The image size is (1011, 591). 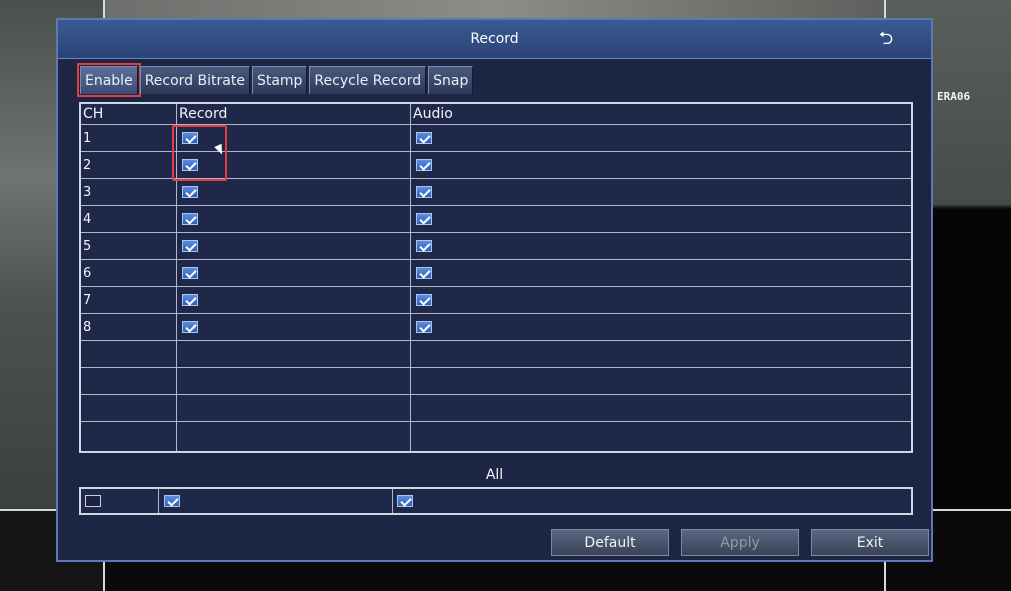 I want to click on channel-number: 7, so click(x=87, y=300).